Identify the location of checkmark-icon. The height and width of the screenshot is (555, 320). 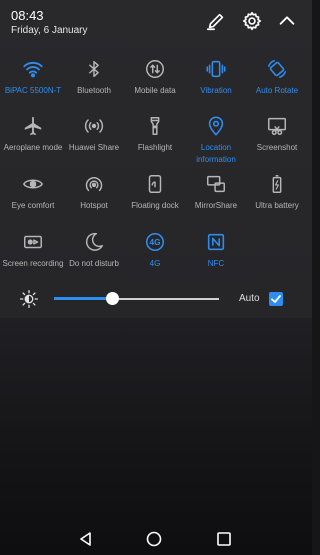
(276, 299).